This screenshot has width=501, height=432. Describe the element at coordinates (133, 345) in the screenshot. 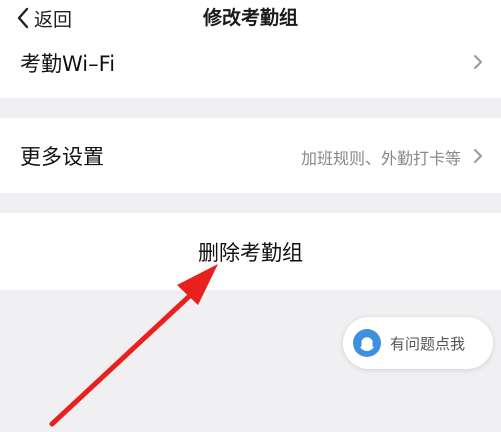

I see `annotation-arrow` at that location.